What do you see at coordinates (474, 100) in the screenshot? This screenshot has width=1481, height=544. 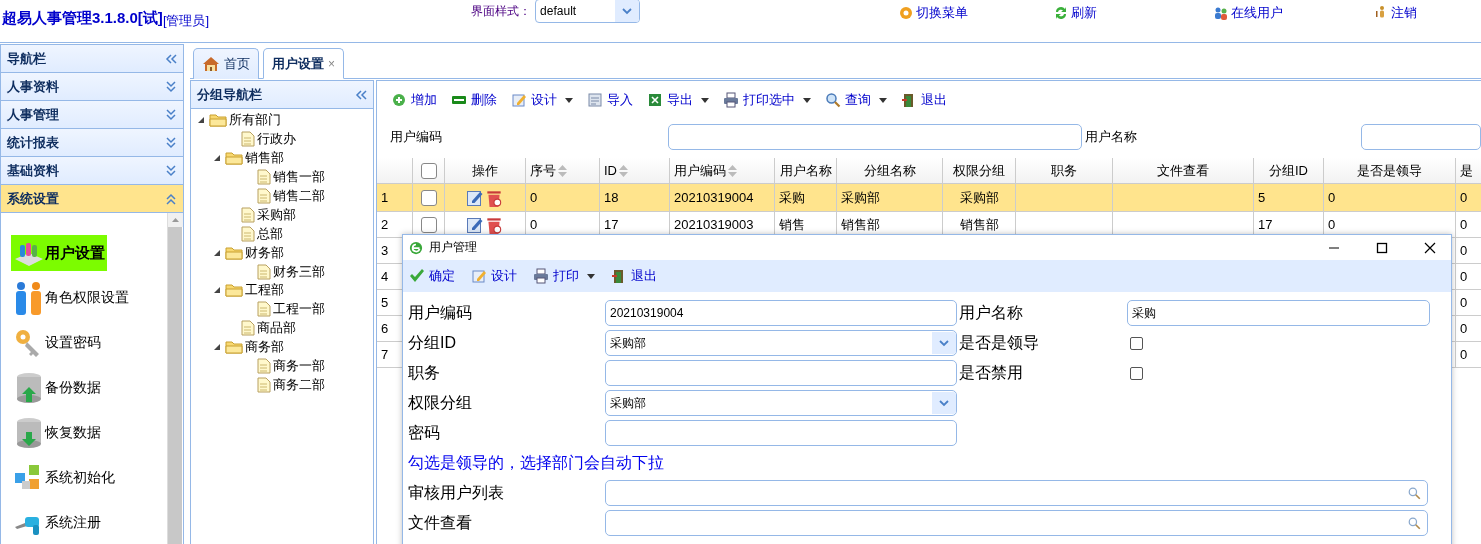 I see `toolbar-button: 删除` at bounding box center [474, 100].